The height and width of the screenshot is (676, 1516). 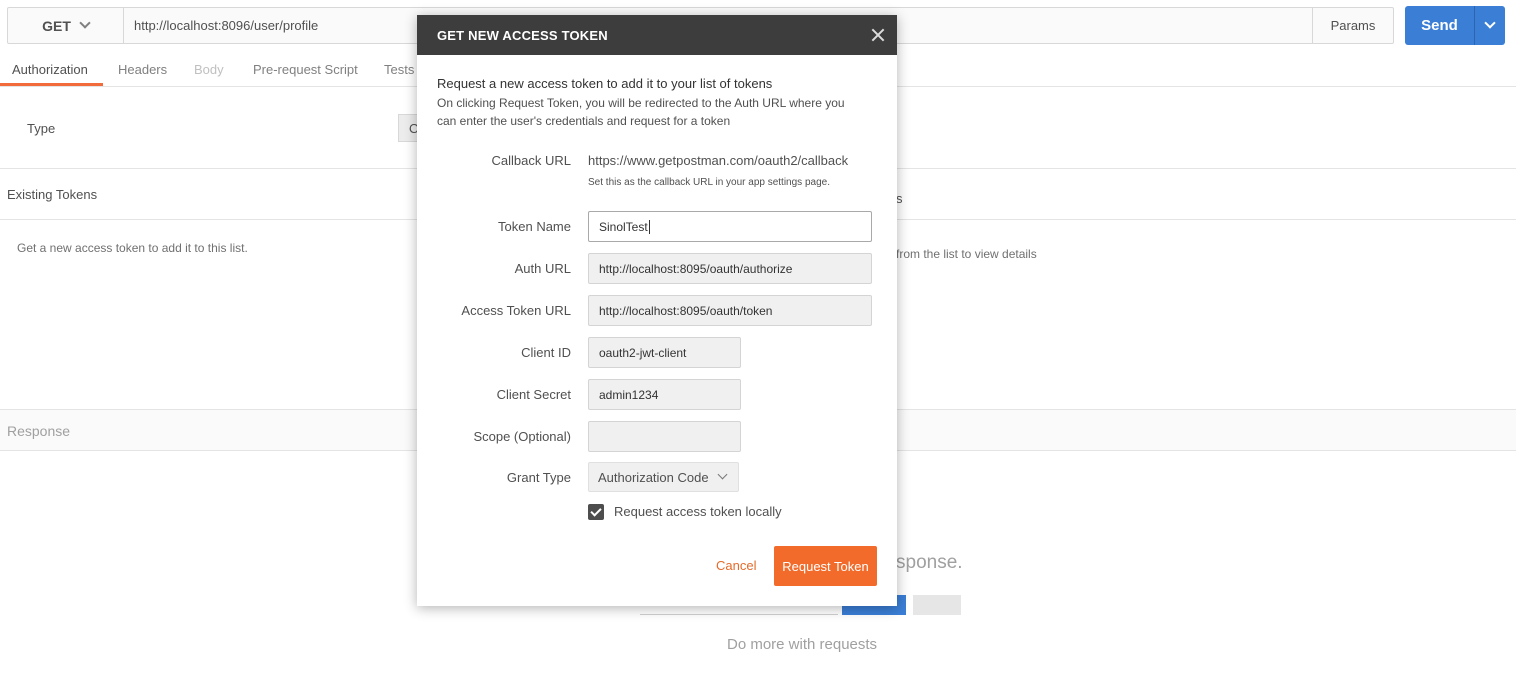 What do you see at coordinates (736, 565) in the screenshot?
I see `cancel-button: Cancel` at bounding box center [736, 565].